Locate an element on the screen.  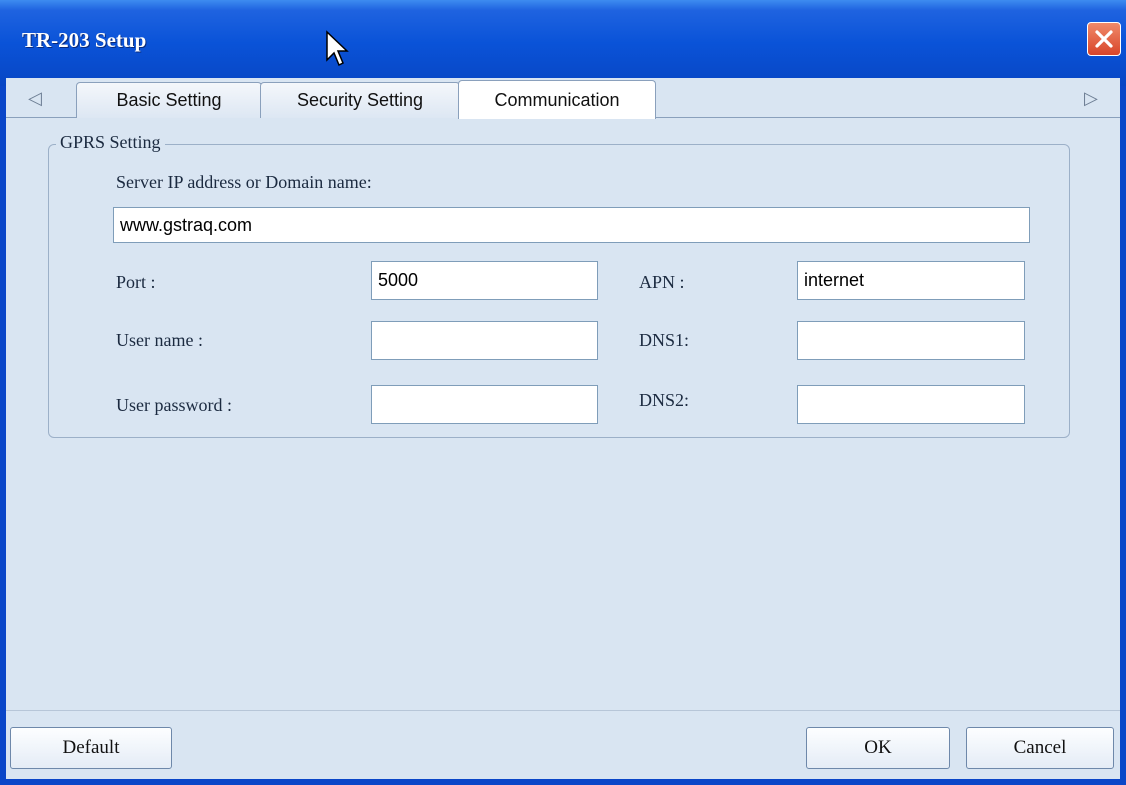
triangle-left-icon: ◁ is located at coordinates (35, 98).